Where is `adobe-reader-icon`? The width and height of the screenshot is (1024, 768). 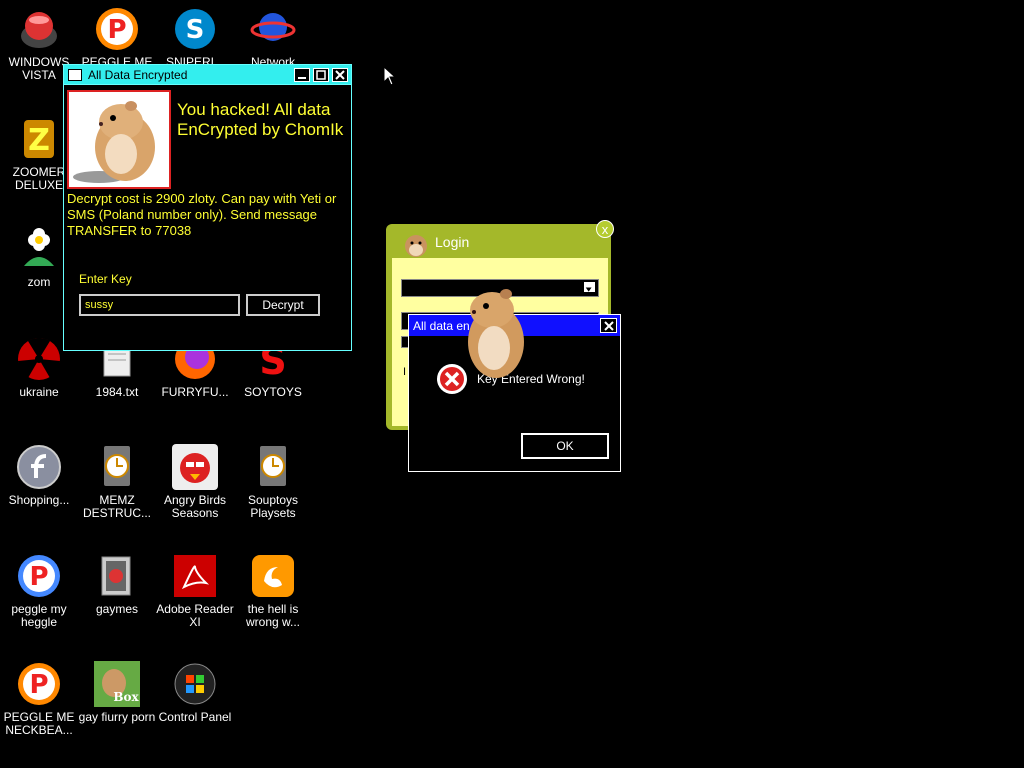
adobe-reader-icon is located at coordinates (195, 576).